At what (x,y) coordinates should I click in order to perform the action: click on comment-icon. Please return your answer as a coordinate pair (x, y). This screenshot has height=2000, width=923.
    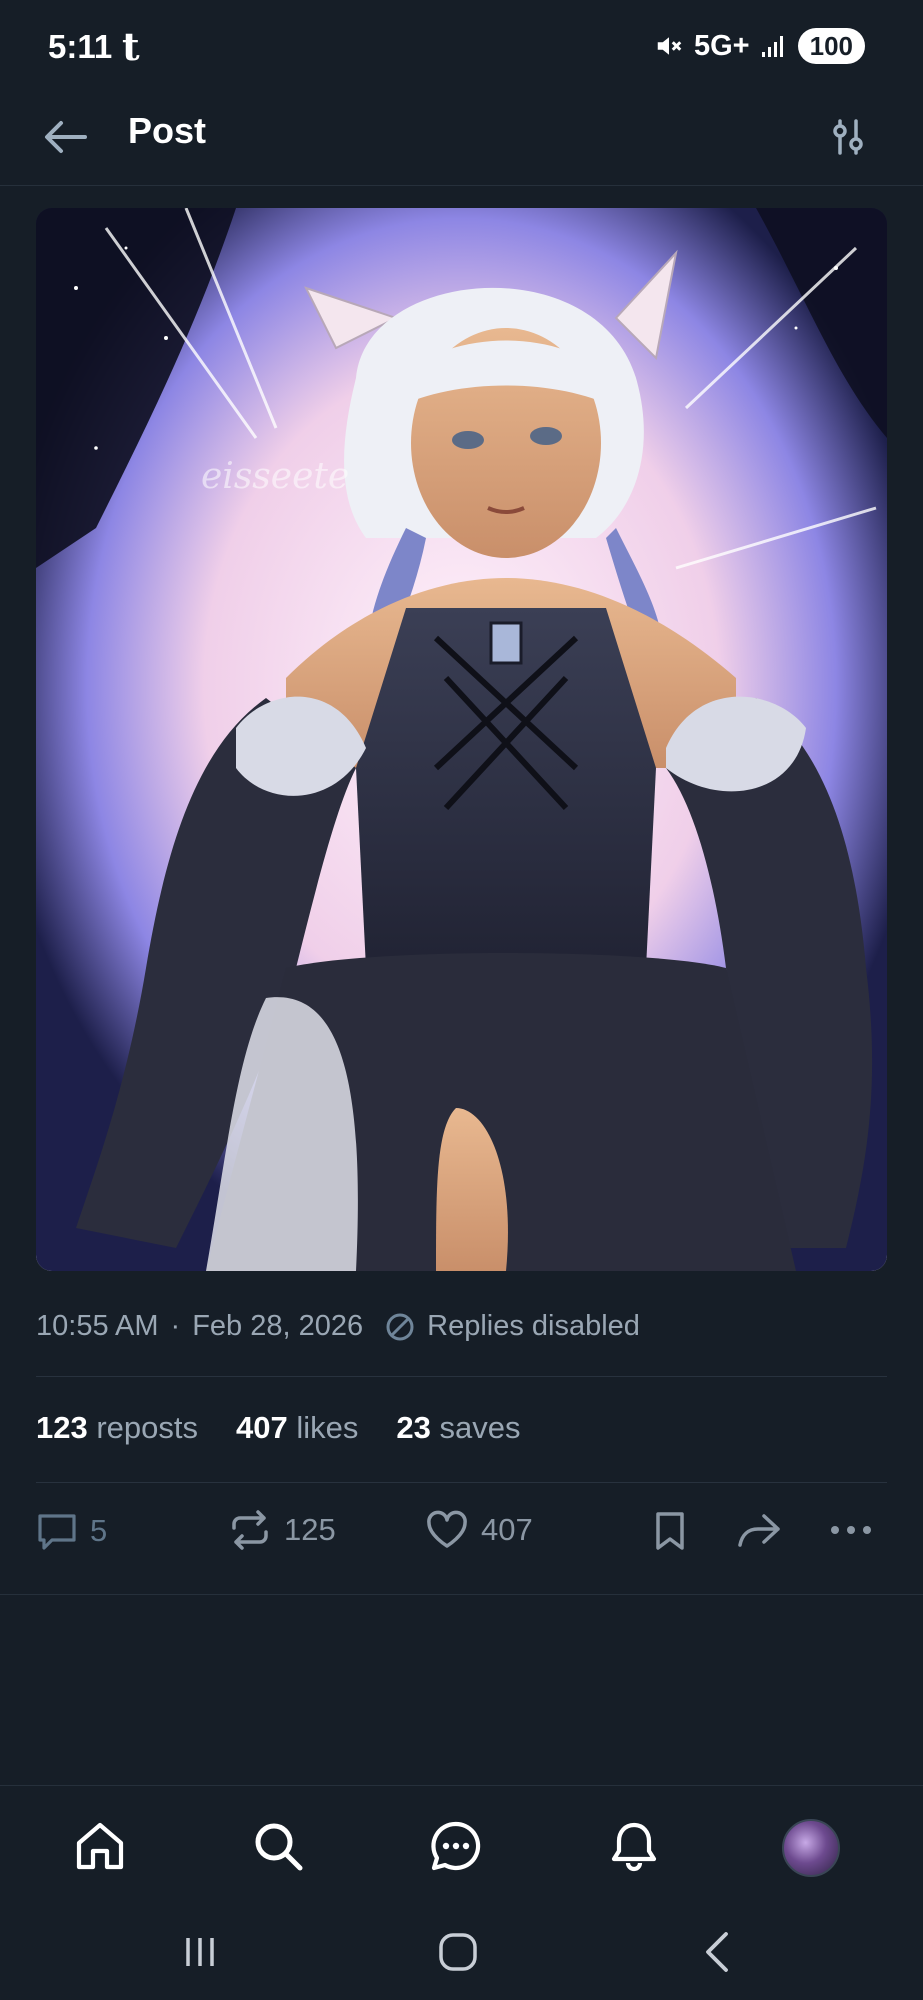
    Looking at the image, I should click on (57, 1532).